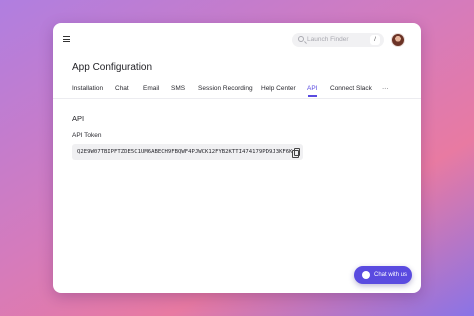  Describe the element at coordinates (237, 40) in the screenshot. I see `top-bar: Launch Finder /` at that location.